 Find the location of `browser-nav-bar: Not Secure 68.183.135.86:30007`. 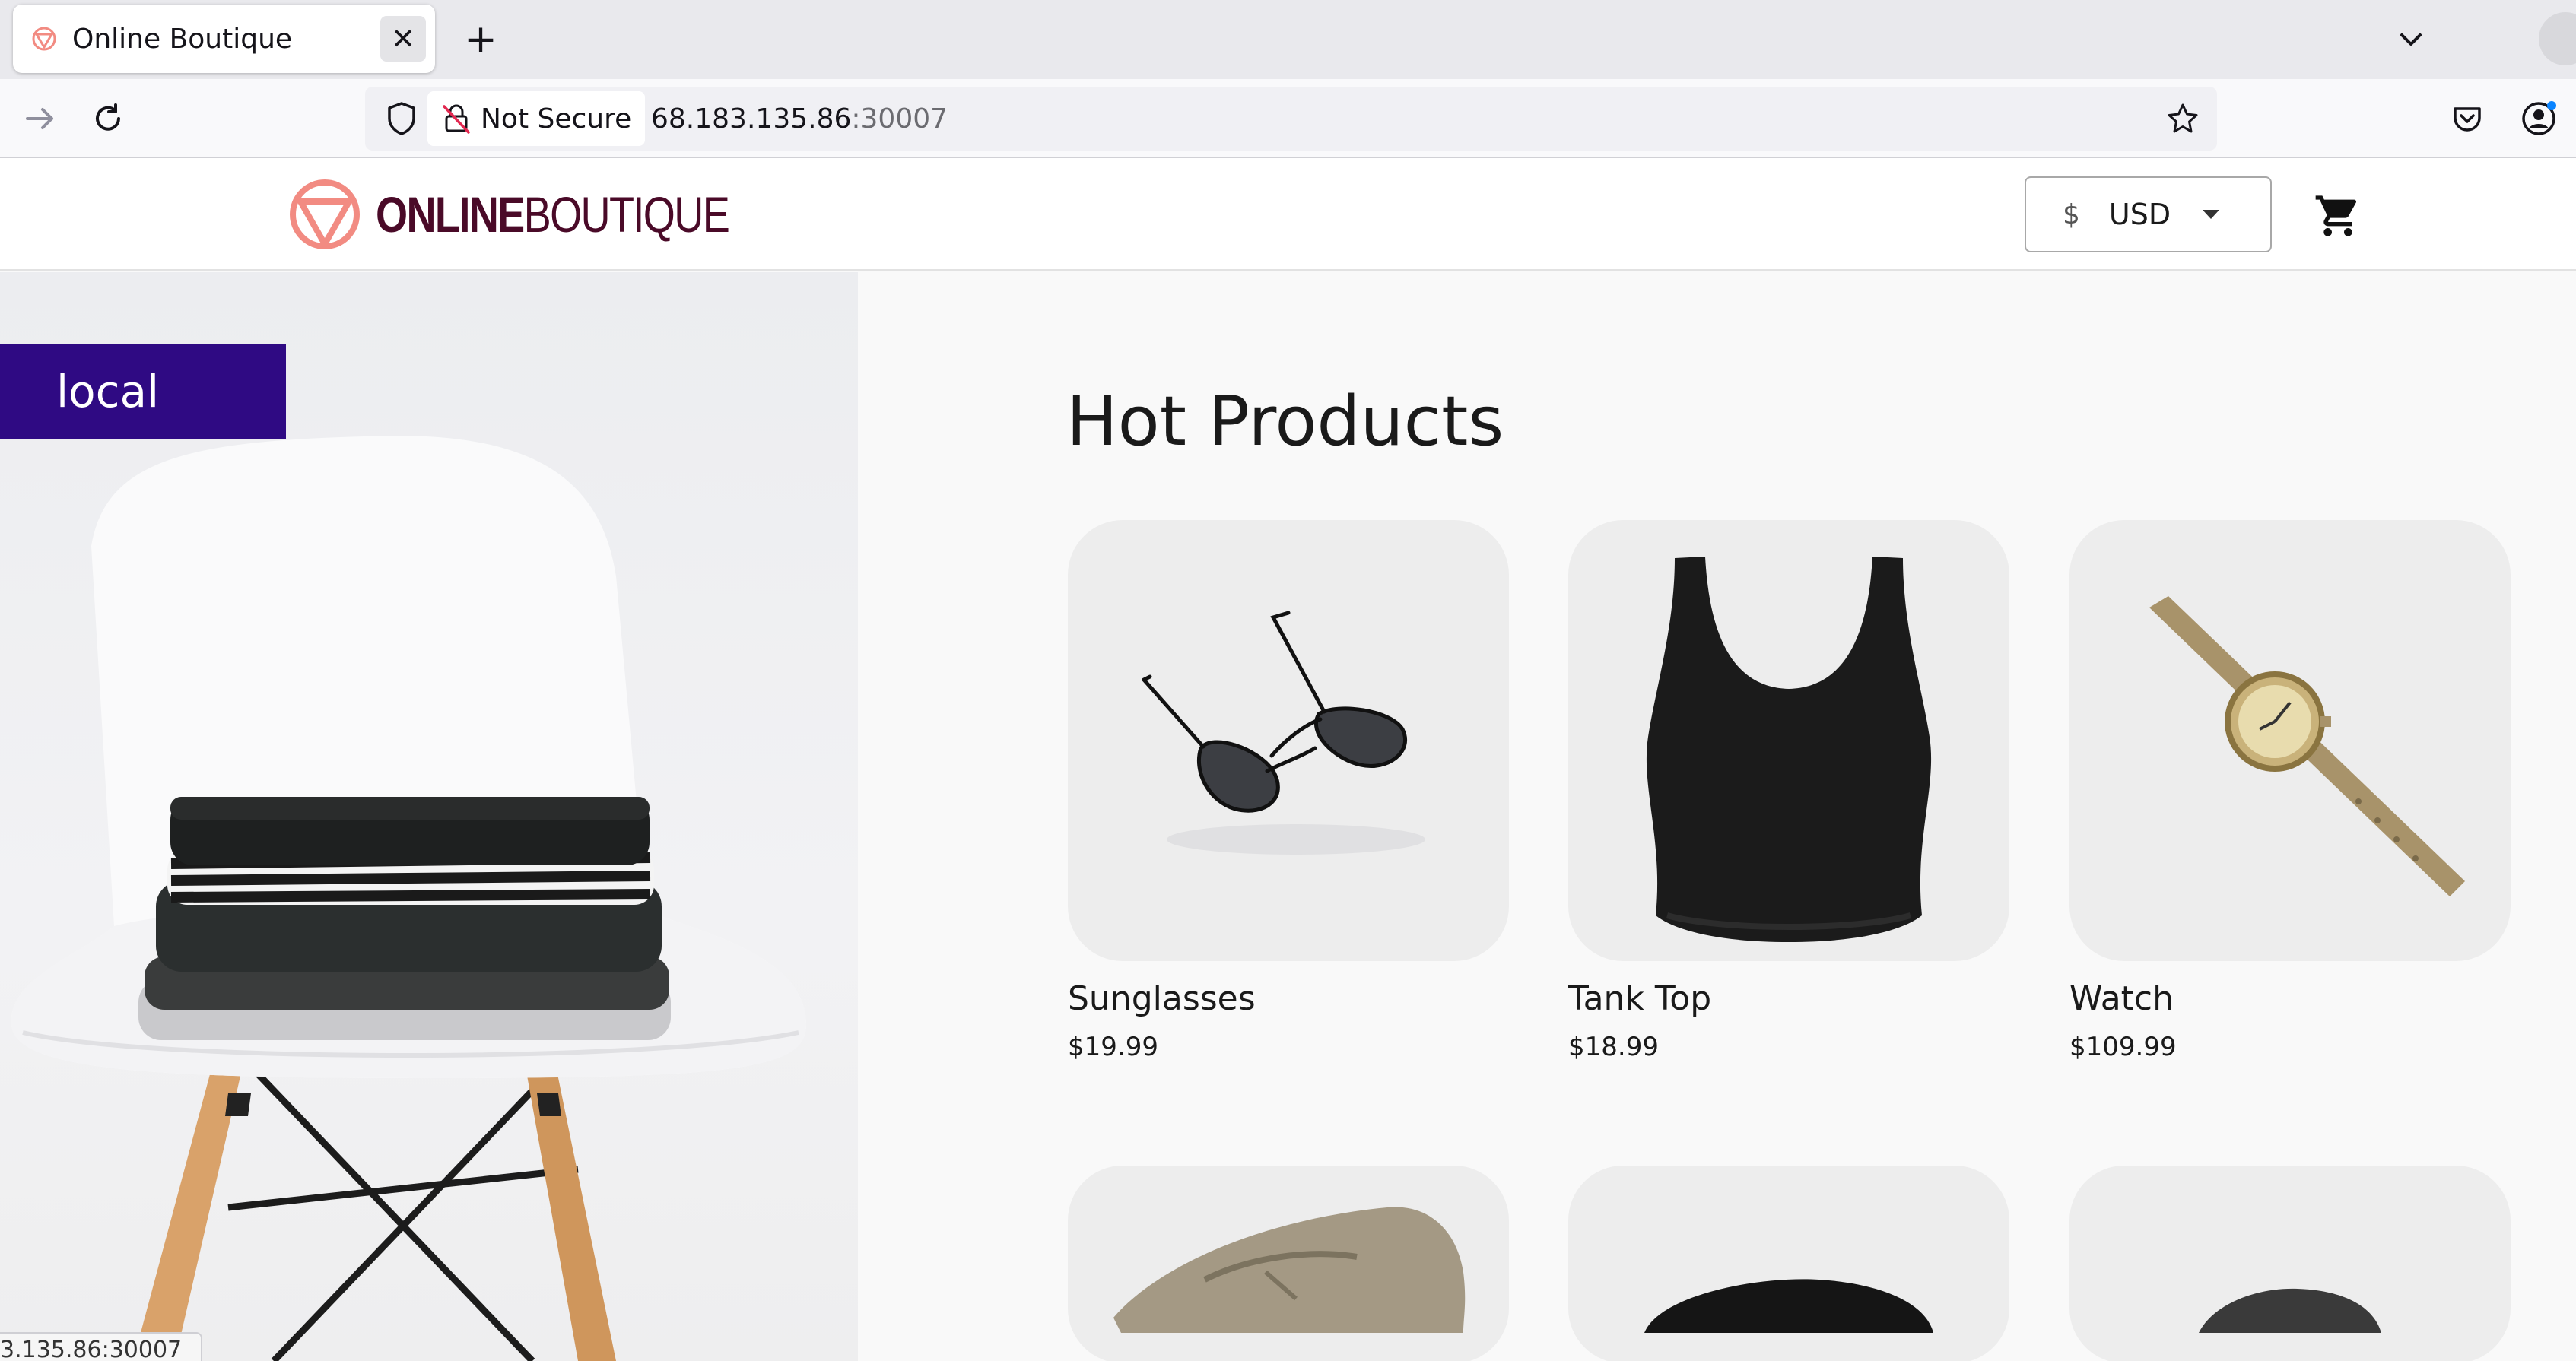

browser-nav-bar: Not Secure 68.183.135.86:30007 is located at coordinates (1288, 118).